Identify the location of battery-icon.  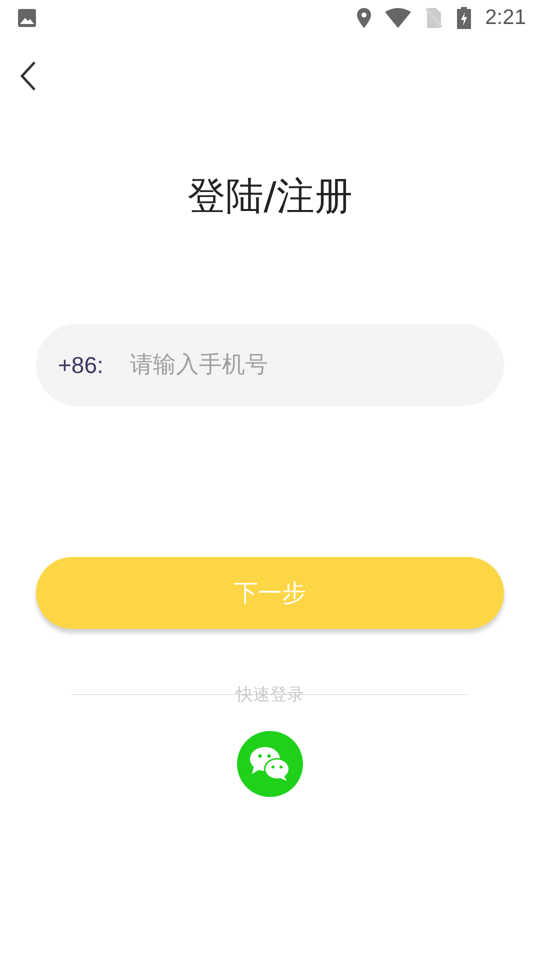
(464, 18).